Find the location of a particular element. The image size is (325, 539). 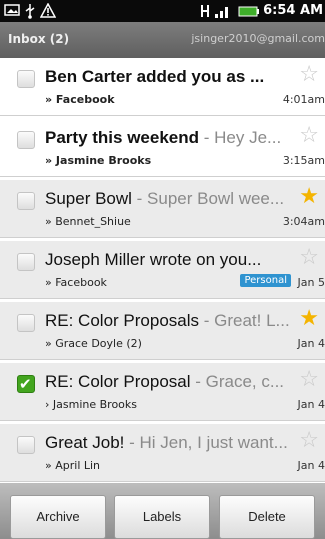

message-date: 3:15am is located at coordinates (303, 160).